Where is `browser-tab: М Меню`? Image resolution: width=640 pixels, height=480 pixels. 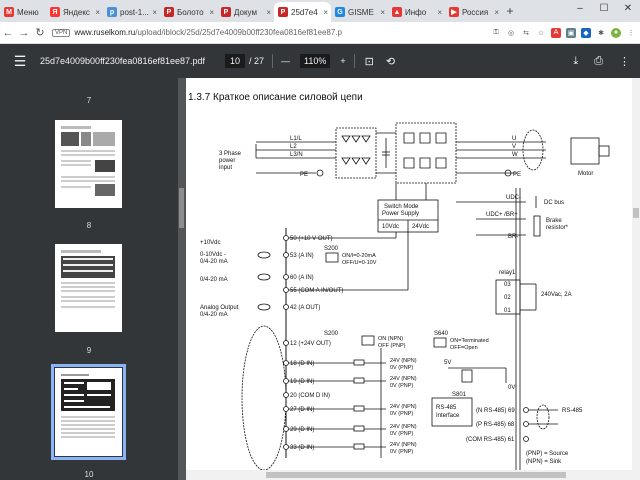
browser-tab: М Меню is located at coordinates (23, 12).